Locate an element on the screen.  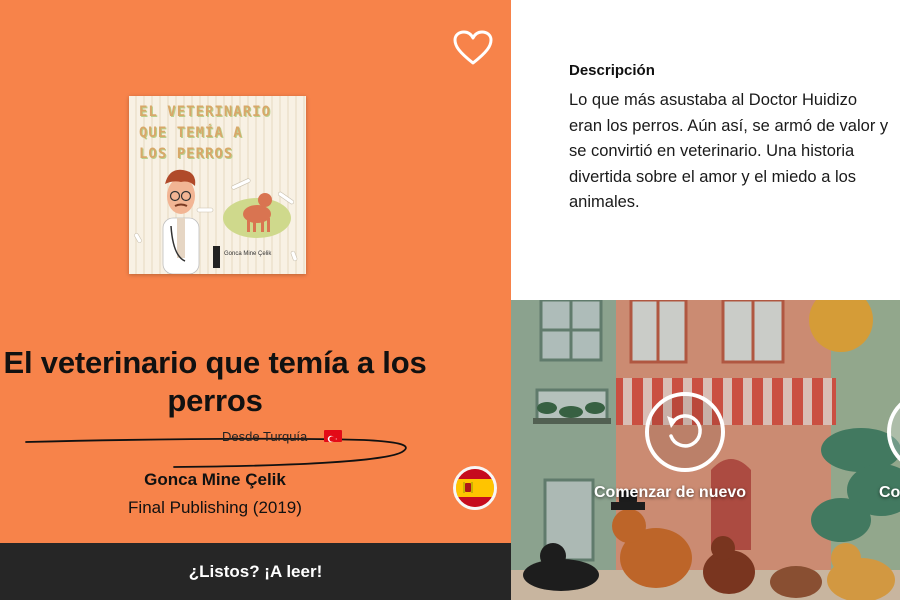
cover-author: Gonca Mine Çelik is located at coordinates (248, 254).